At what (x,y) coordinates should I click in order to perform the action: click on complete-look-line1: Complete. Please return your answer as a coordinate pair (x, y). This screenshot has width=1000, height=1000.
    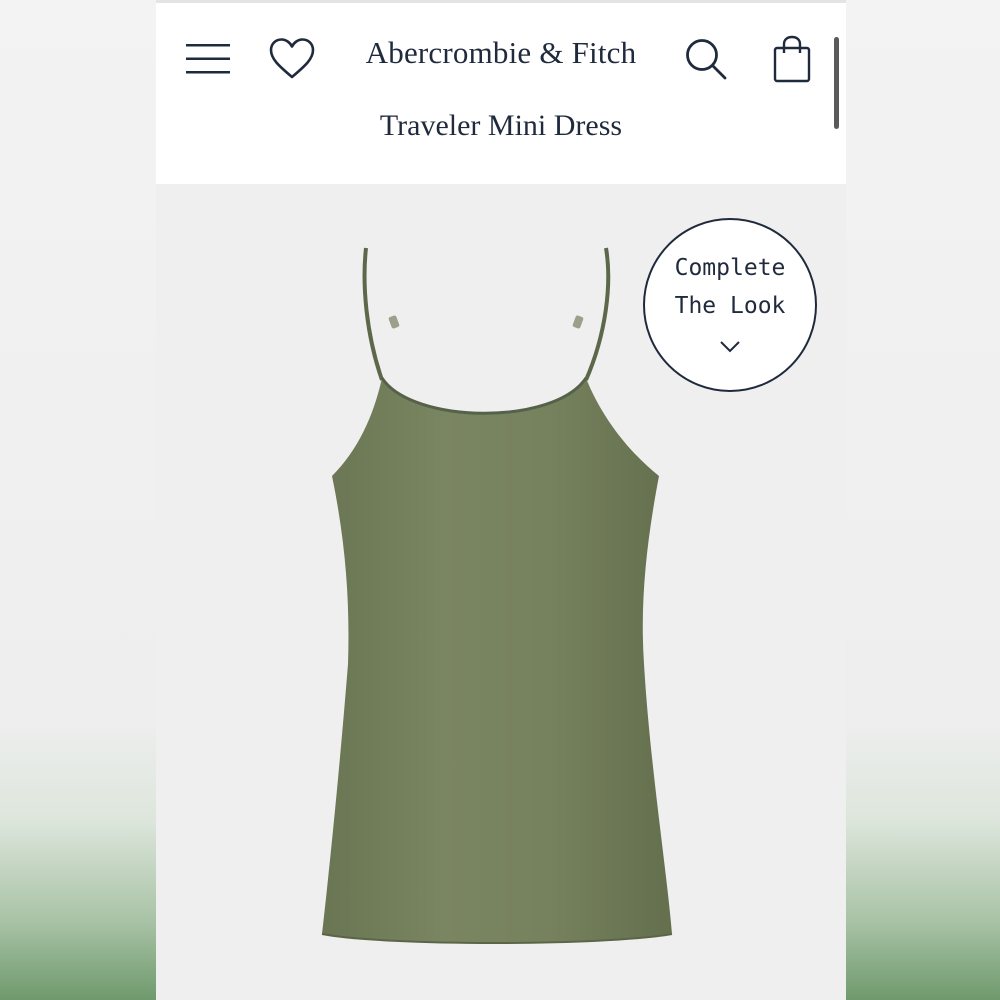
    Looking at the image, I should click on (730, 268).